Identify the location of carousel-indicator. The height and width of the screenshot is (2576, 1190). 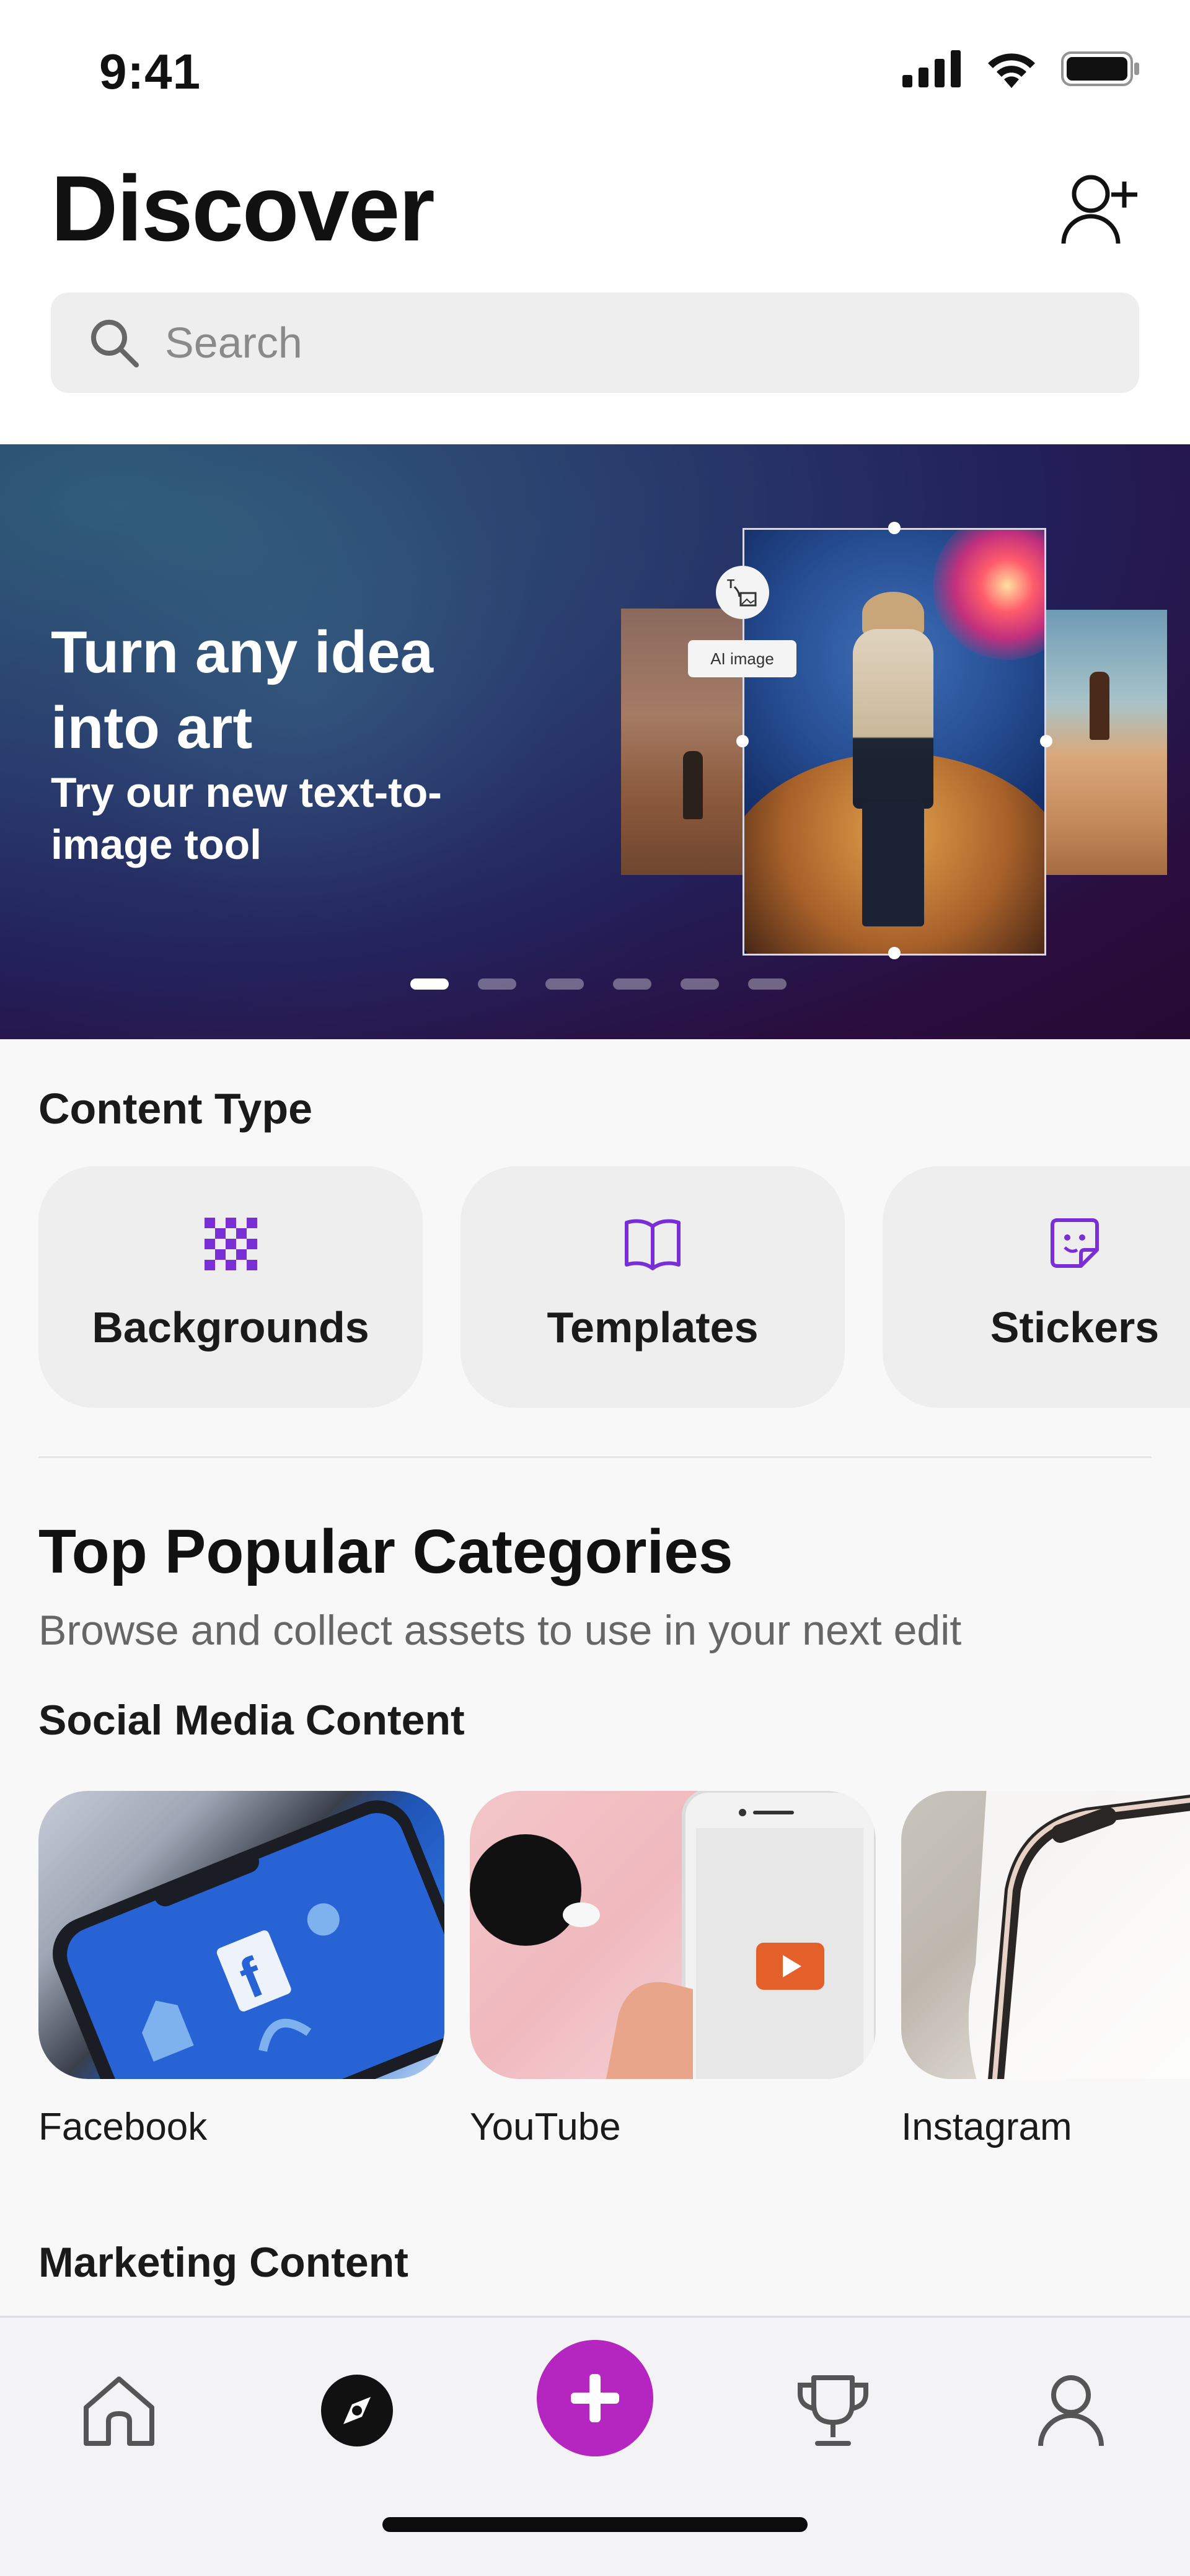
(598, 984).